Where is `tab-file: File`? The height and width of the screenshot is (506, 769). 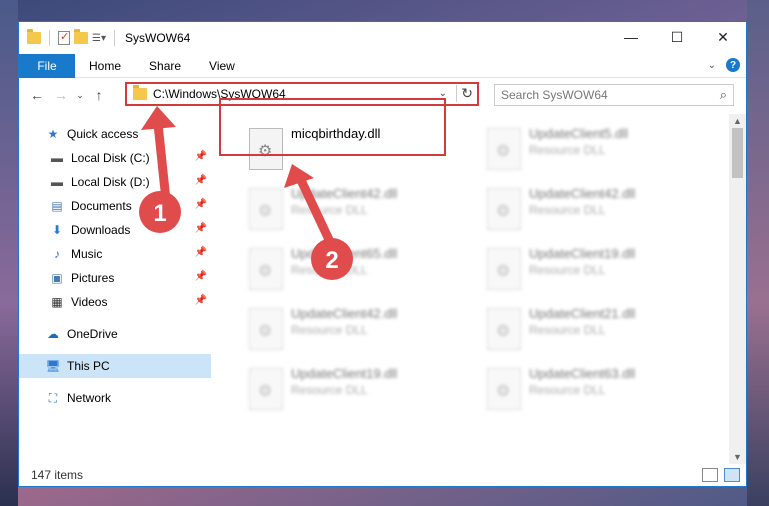 tab-file: File is located at coordinates (47, 65).